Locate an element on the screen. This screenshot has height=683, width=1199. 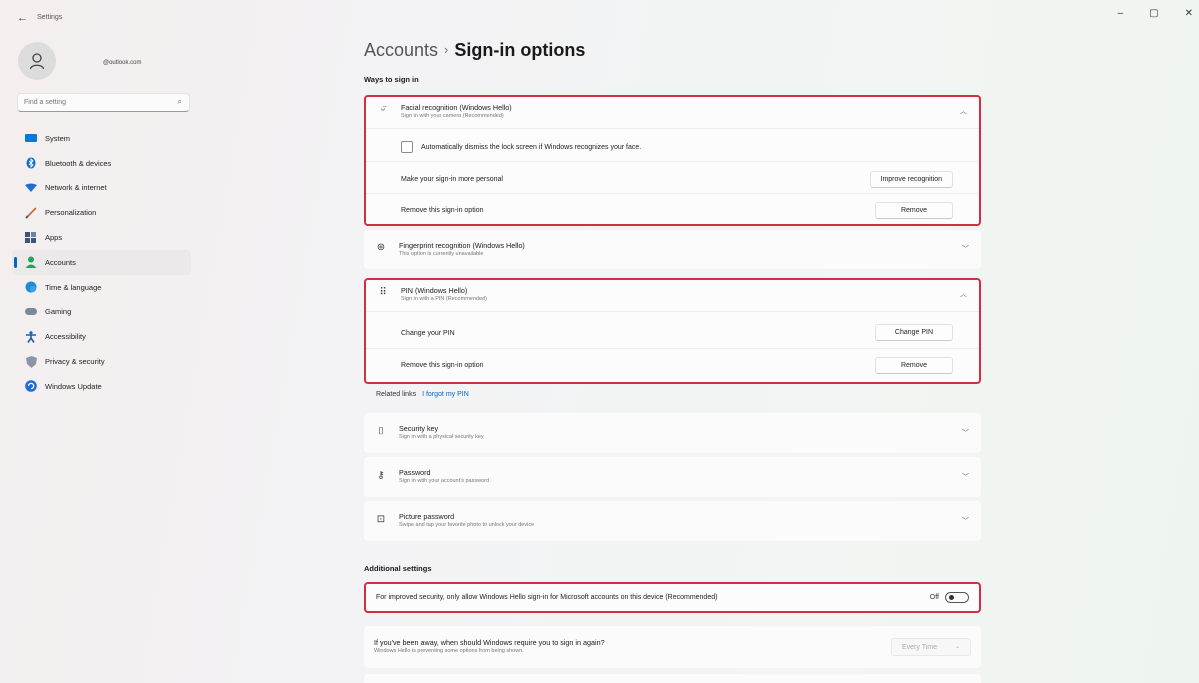
search-icon: ⌕ is located at coordinates (179, 101).